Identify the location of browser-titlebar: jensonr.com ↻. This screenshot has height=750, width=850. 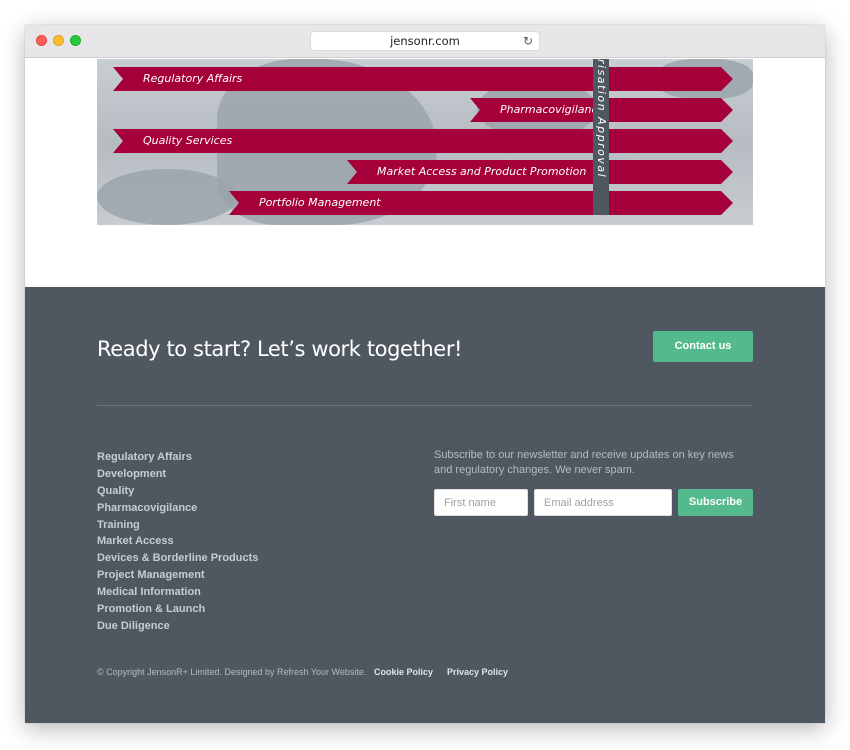
(425, 41).